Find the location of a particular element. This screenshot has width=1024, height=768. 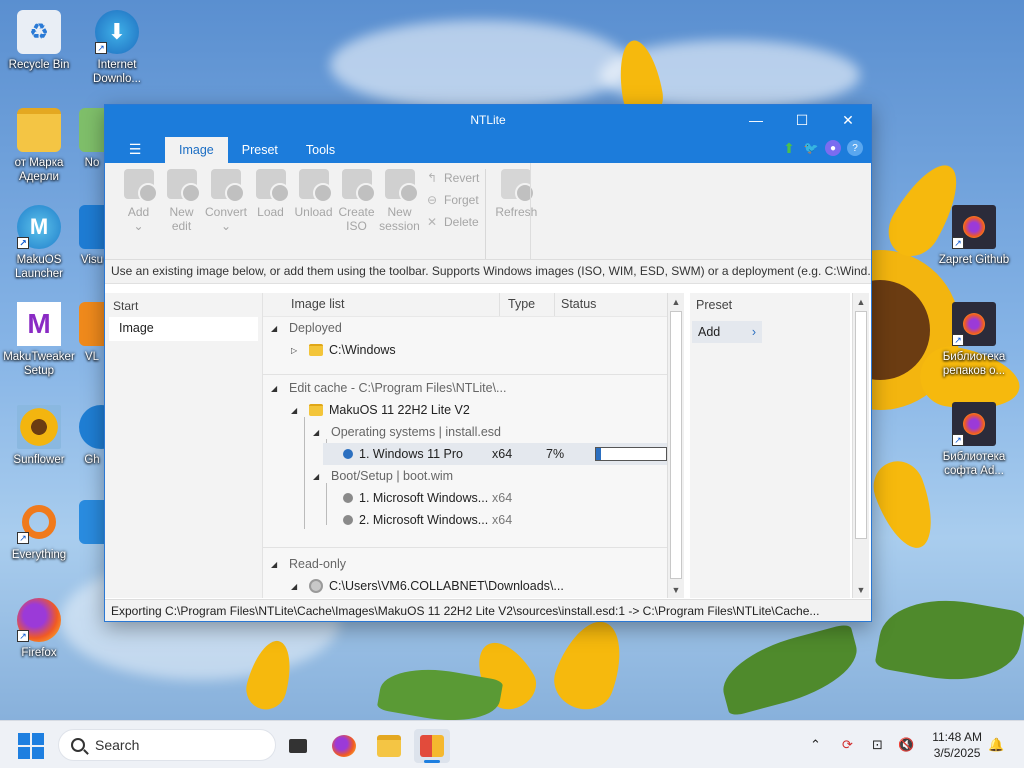

add-button: Add ⌄ is located at coordinates (138, 214).